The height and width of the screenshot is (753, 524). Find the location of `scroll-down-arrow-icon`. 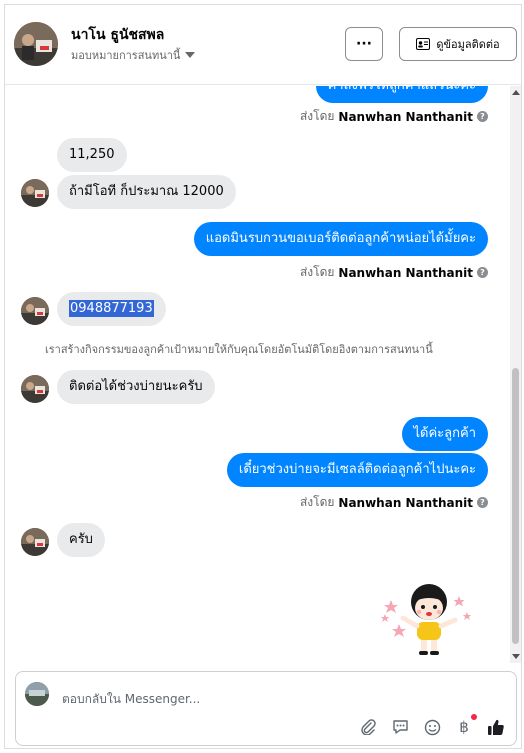

scroll-down-arrow-icon is located at coordinates (516, 656).